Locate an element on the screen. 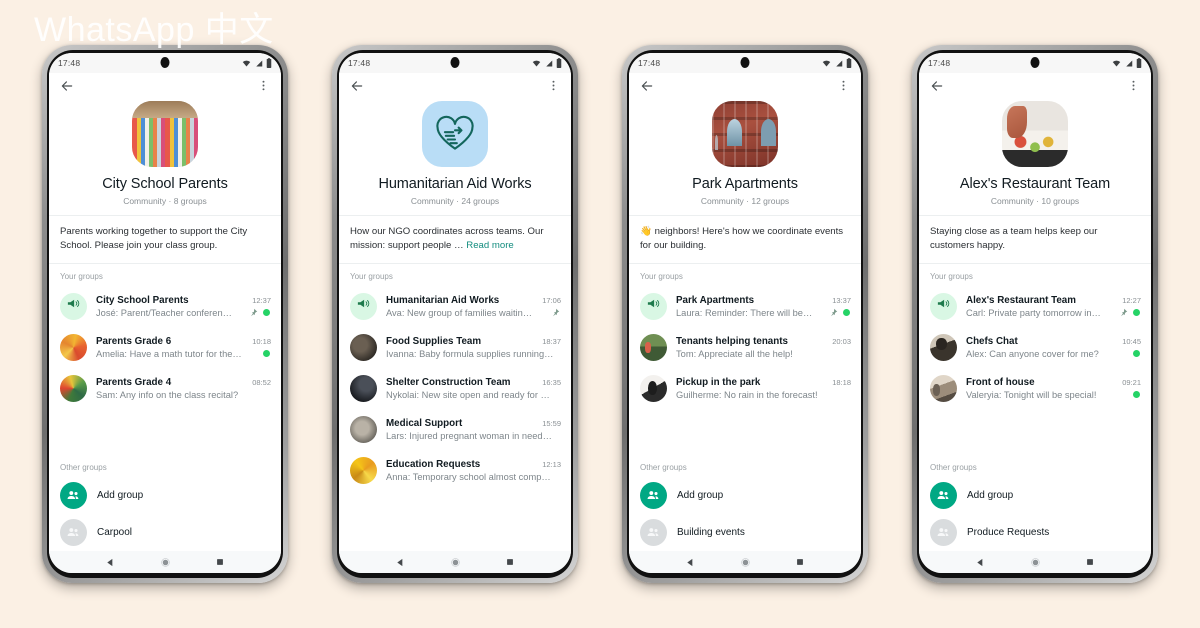  android-navigation-bar is located at coordinates (455, 562).